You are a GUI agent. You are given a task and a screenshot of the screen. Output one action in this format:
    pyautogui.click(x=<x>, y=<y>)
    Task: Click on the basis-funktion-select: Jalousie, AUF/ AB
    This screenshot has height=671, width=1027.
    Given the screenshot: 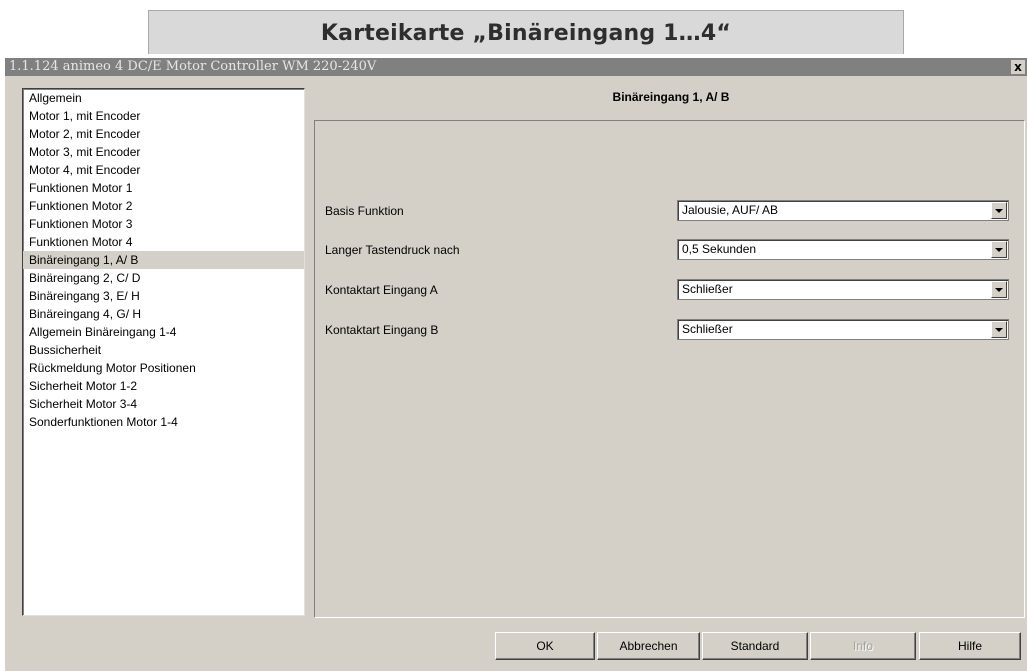 What is the action you would take?
    pyautogui.click(x=843, y=210)
    